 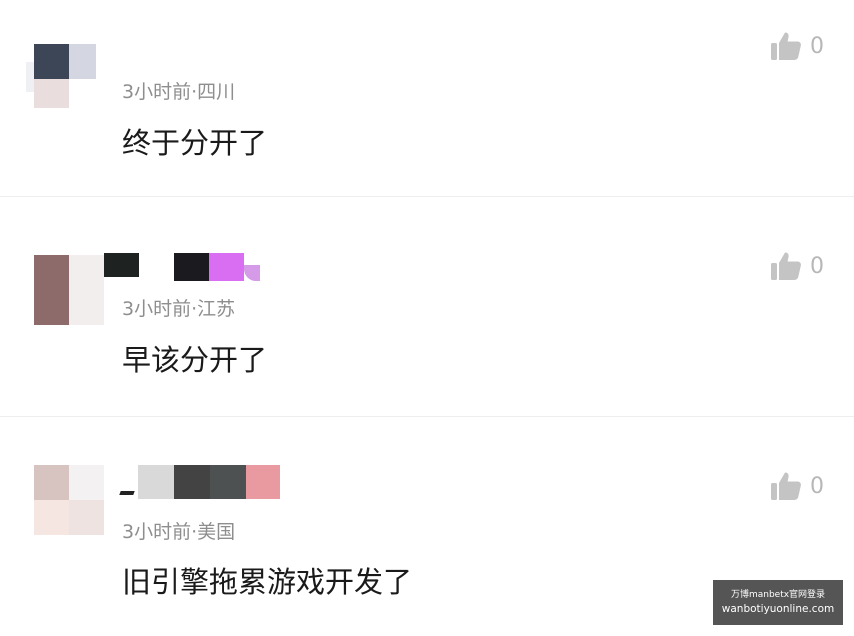 What do you see at coordinates (778, 608) in the screenshot?
I see `watermark-line2: wanbotiyuonline.com` at bounding box center [778, 608].